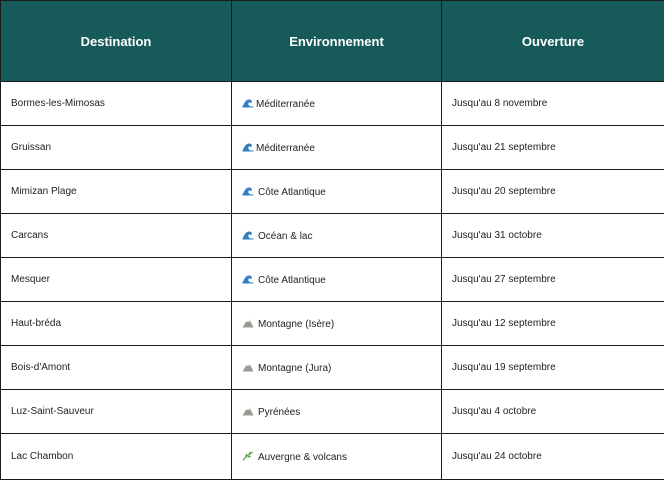 The width and height of the screenshot is (664, 480). I want to click on environment-label: Montagne (Jura), so click(295, 368).